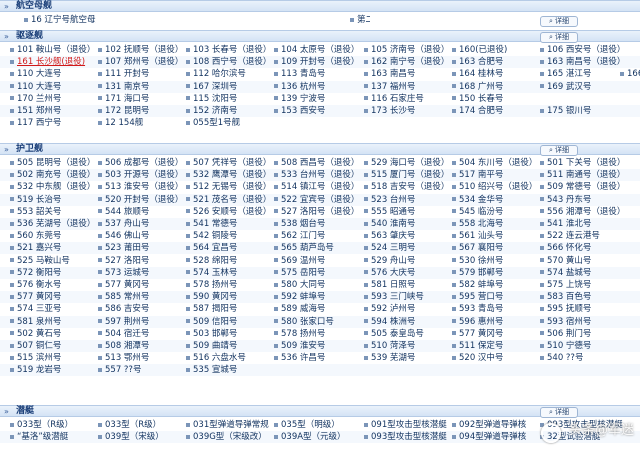 The height and width of the screenshot is (450, 640). What do you see at coordinates (318, 437) in the screenshot?
I see `list-item: 039A型（元级）` at bounding box center [318, 437].